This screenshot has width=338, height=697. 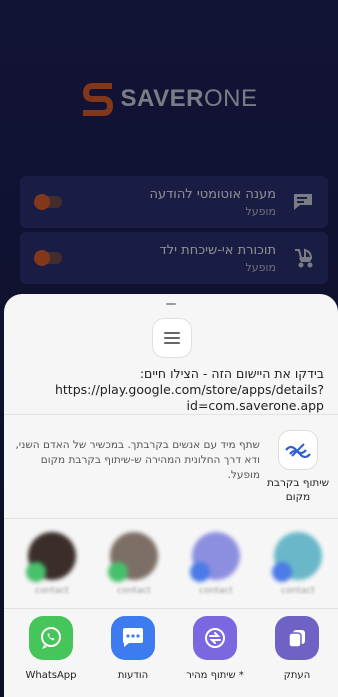 What do you see at coordinates (298, 490) in the screenshot?
I see `nearby-share-label: שיתוף בקרבת מקום` at bounding box center [298, 490].